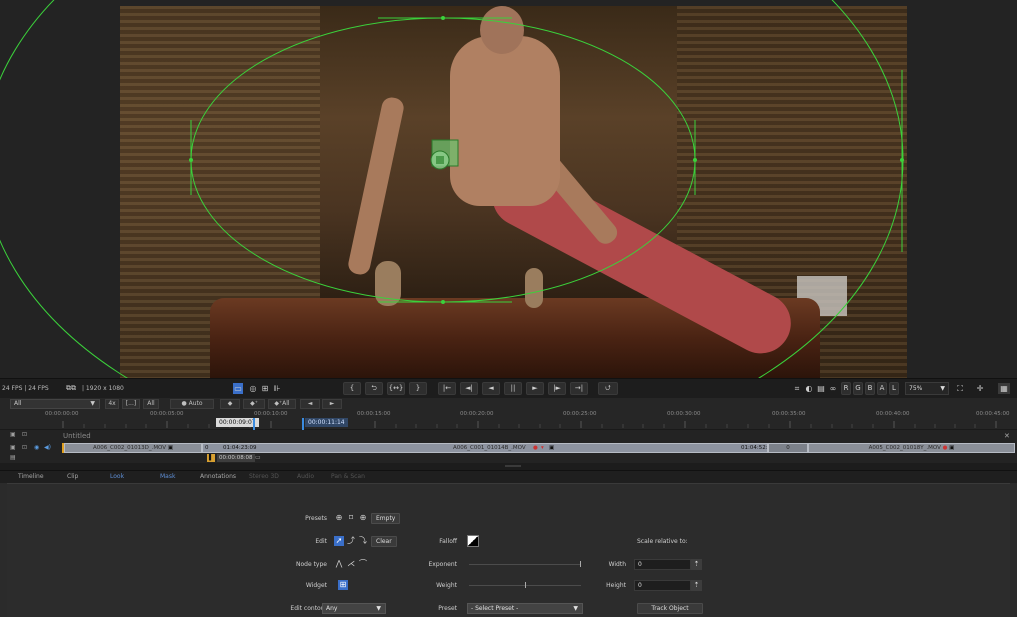  I want to click on delete-node-tool-icon: ⤵, so click(363, 541).